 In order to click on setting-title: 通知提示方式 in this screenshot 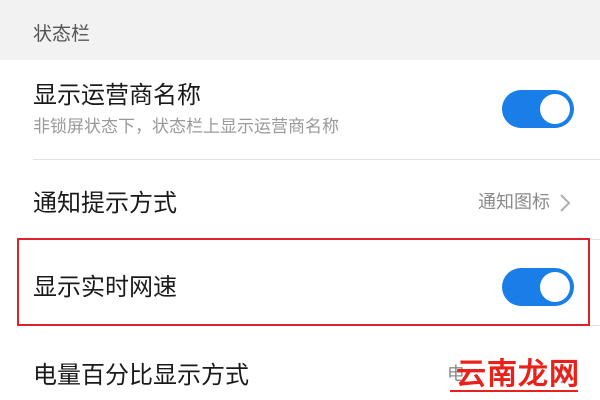, I will do `click(105, 203)`.